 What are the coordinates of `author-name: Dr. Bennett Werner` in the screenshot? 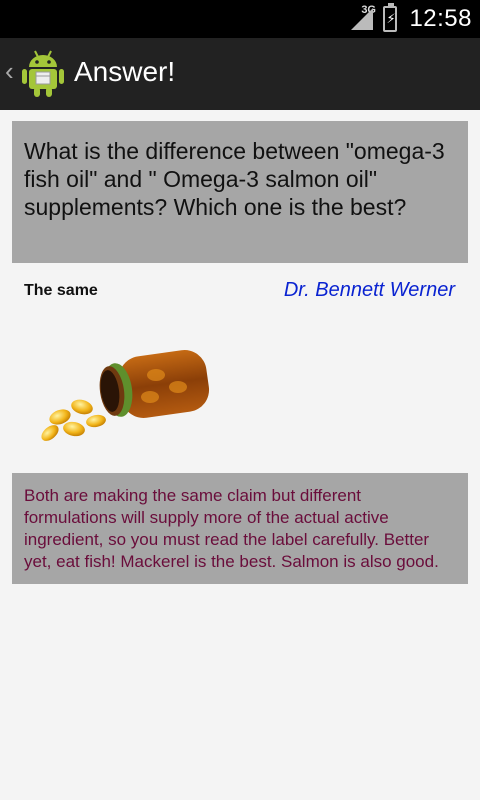 It's located at (369, 290).